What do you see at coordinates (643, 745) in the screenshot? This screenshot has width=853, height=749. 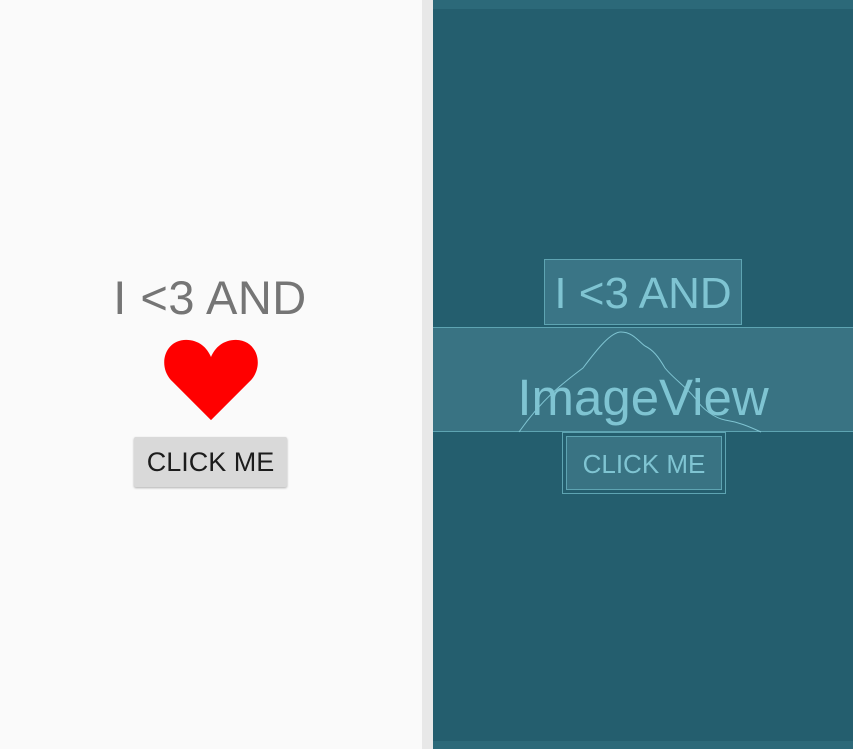 I see `blueprint-navigation-bar` at bounding box center [643, 745].